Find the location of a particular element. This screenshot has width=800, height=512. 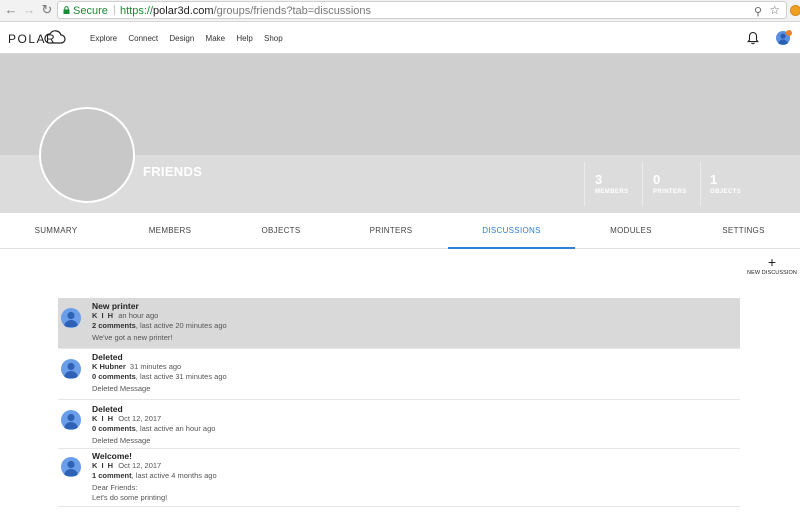

body-line: Let's do some printing! is located at coordinates (130, 497).